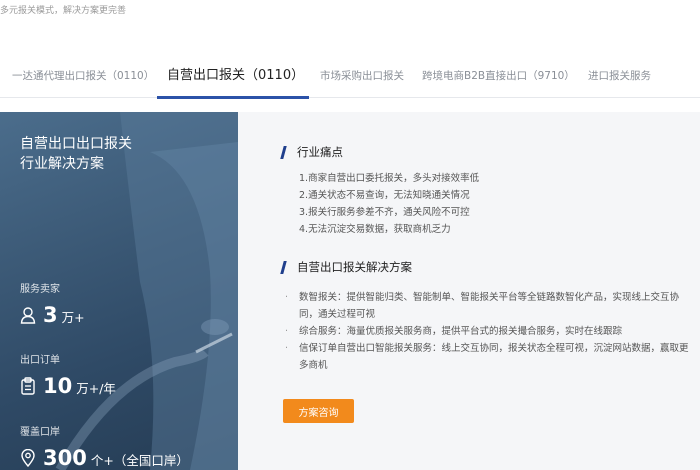 Image resolution: width=700 pixels, height=470 pixels. What do you see at coordinates (619, 80) in the screenshot?
I see `tab-import-service: 进口报关服务` at bounding box center [619, 80].